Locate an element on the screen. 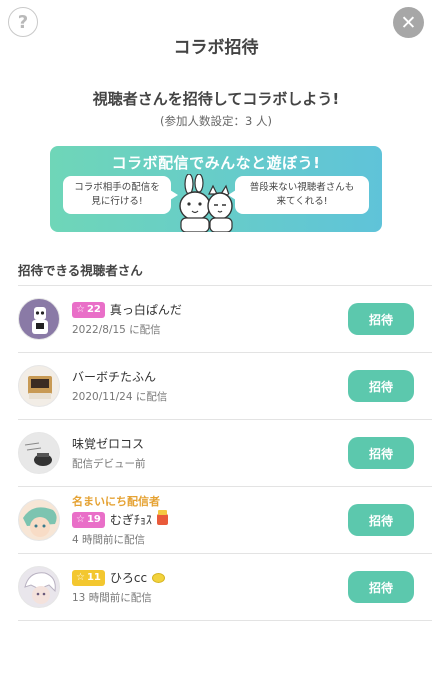 The image size is (432, 680). level-badge: ☆ 11 is located at coordinates (88, 577).